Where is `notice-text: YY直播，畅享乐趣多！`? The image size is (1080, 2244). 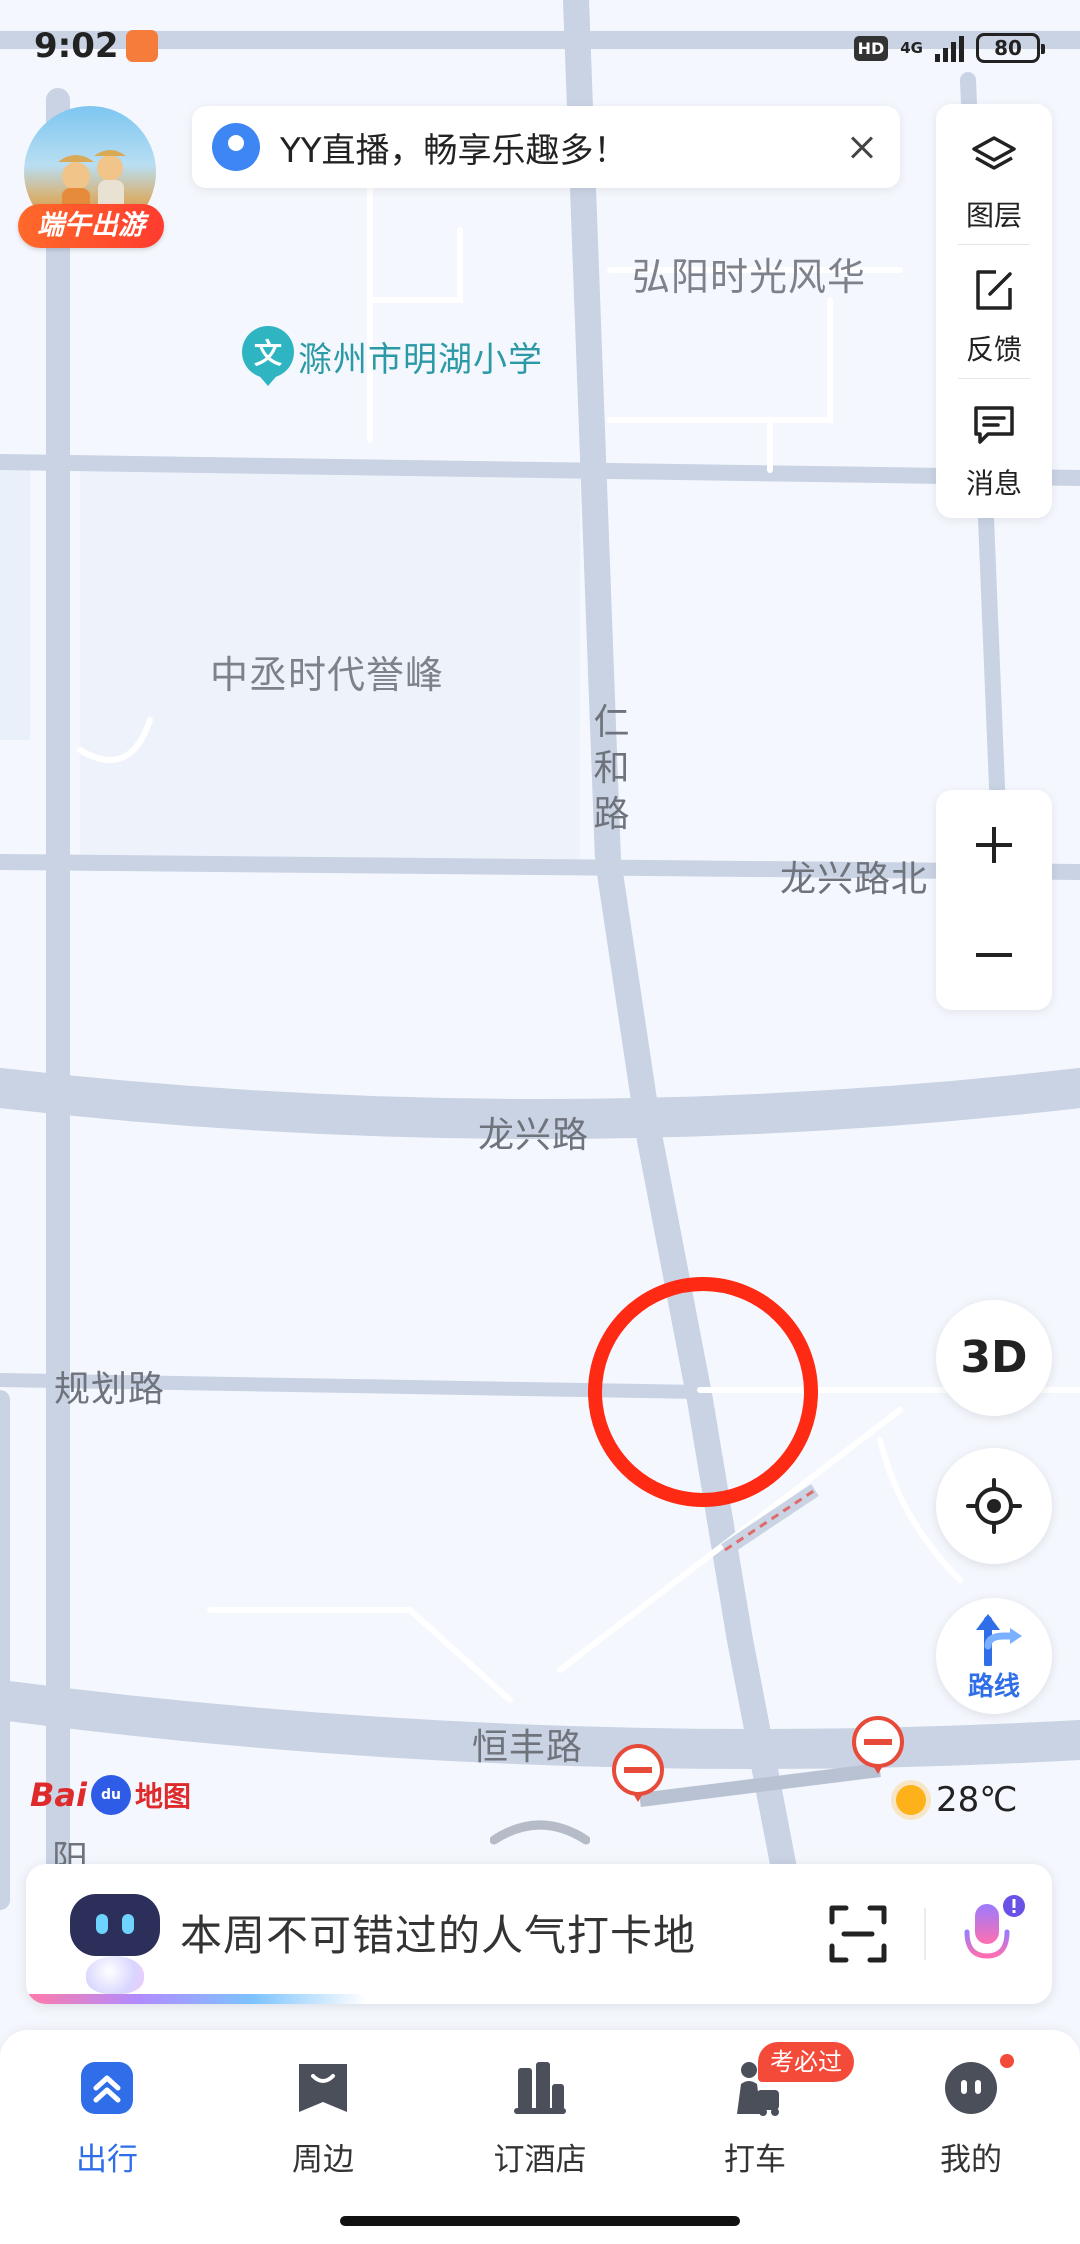 notice-text: YY直播，畅享乐趣多！ is located at coordinates (454, 150).